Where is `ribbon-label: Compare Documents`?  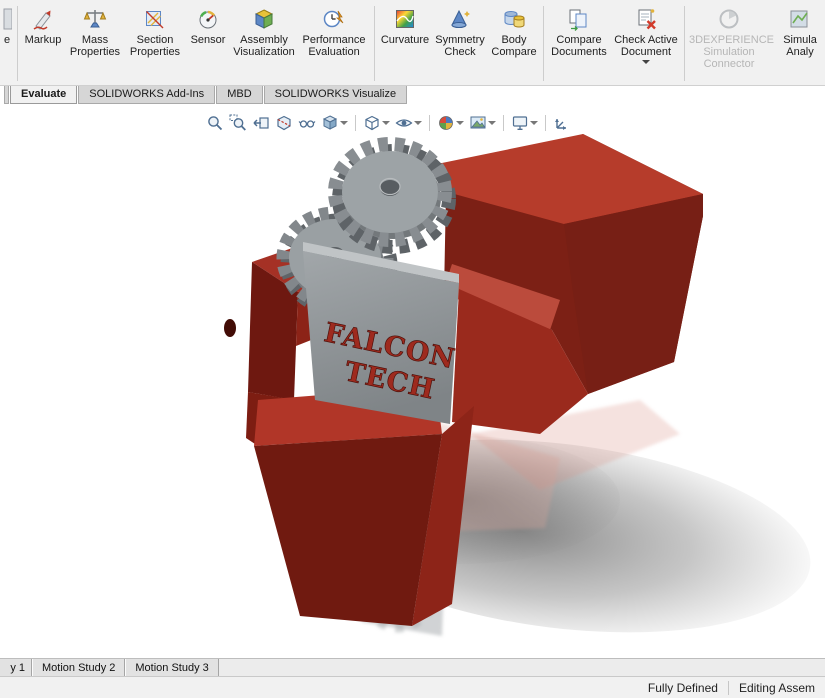
ribbon-label: Compare Documents is located at coordinates (579, 46).